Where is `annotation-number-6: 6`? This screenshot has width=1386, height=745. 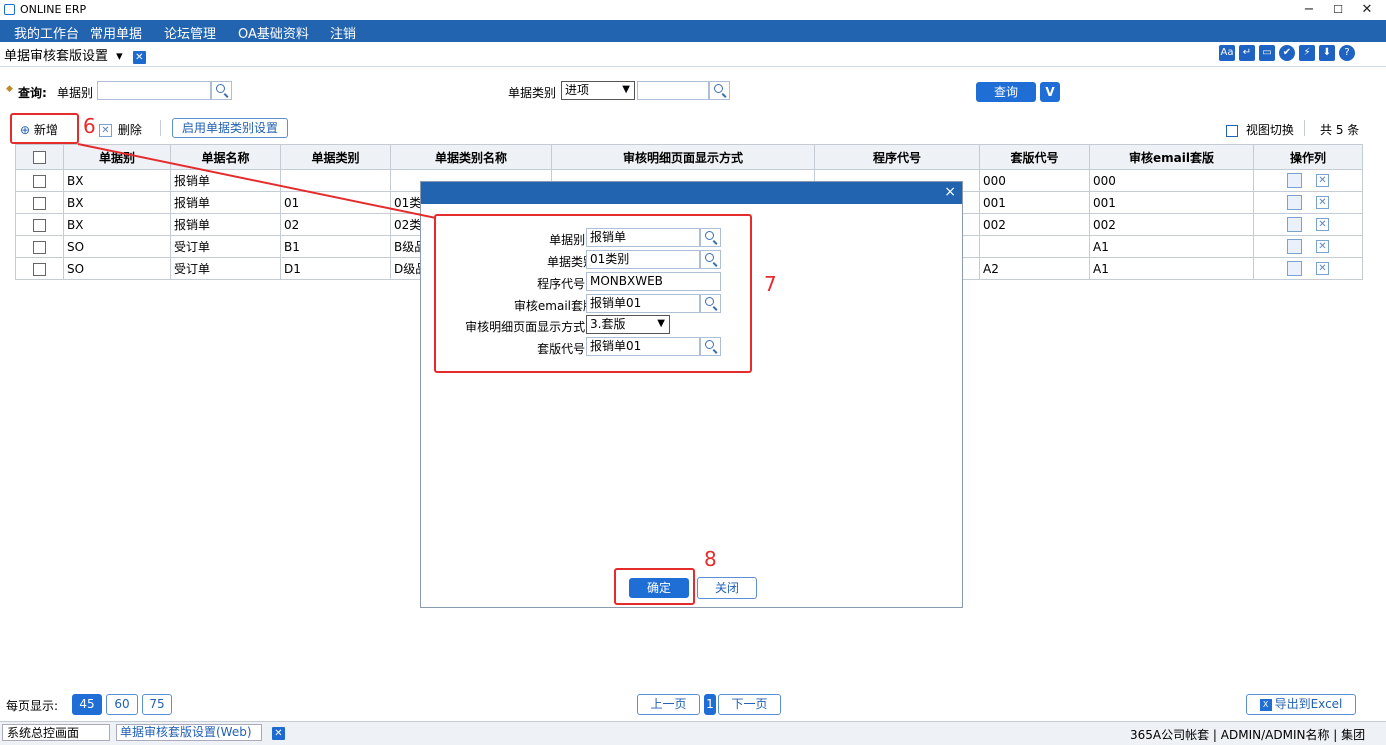
annotation-number-6: 6 is located at coordinates (89, 126).